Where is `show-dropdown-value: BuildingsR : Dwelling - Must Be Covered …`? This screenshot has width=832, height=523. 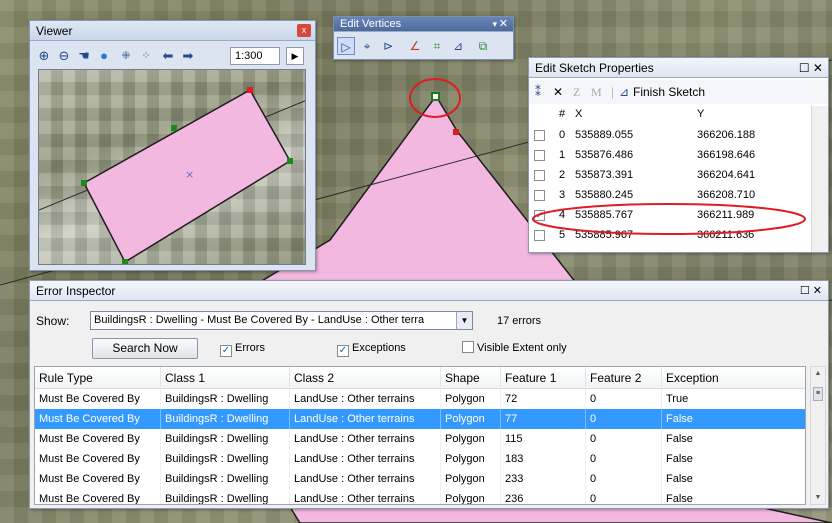 show-dropdown-value: BuildingsR : Dwelling - Must Be Covered … is located at coordinates (259, 320).